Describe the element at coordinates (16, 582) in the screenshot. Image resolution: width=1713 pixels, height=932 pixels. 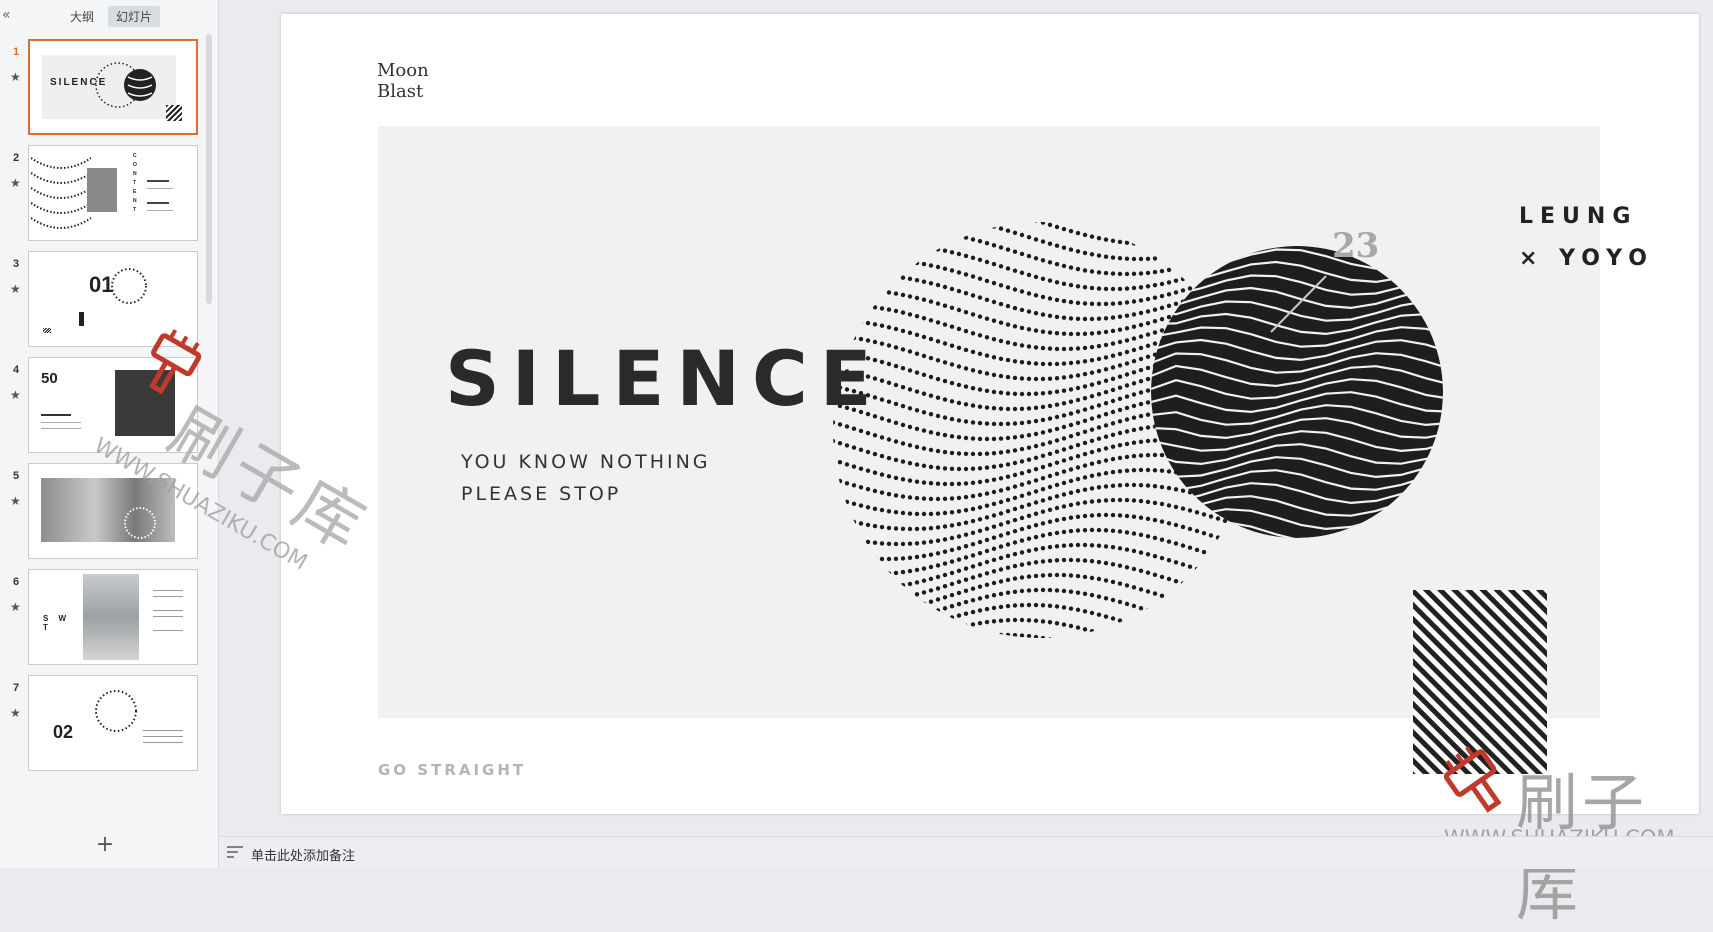
I see `slide-number: 6` at that location.